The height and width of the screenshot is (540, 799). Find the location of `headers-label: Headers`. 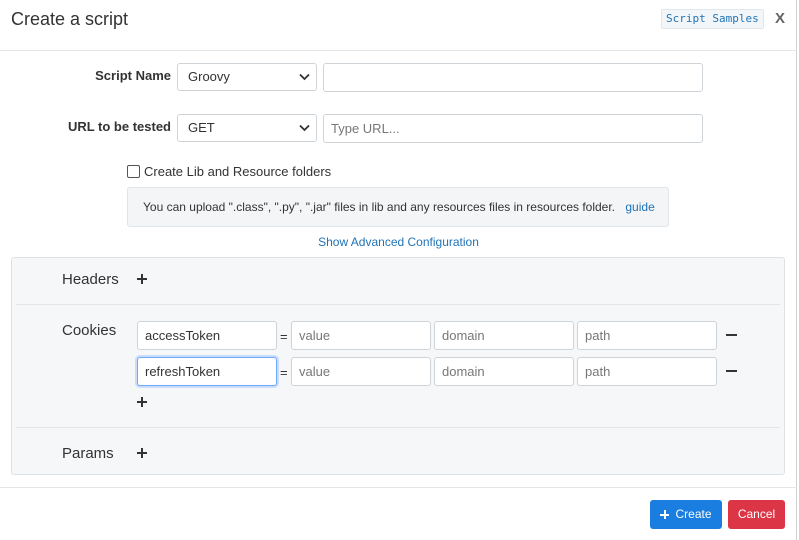

headers-label: Headers is located at coordinates (90, 279).